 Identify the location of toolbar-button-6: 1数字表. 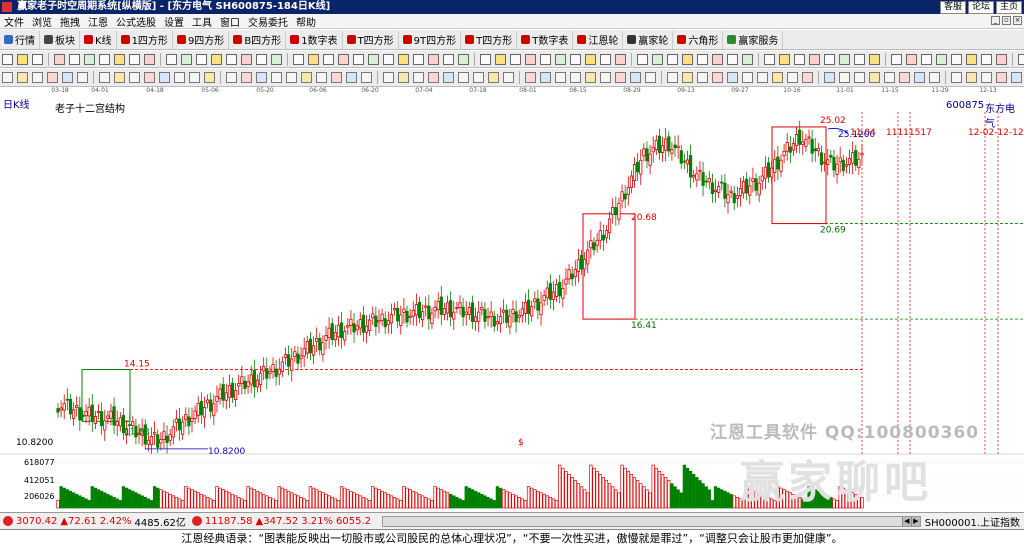
(314, 39).